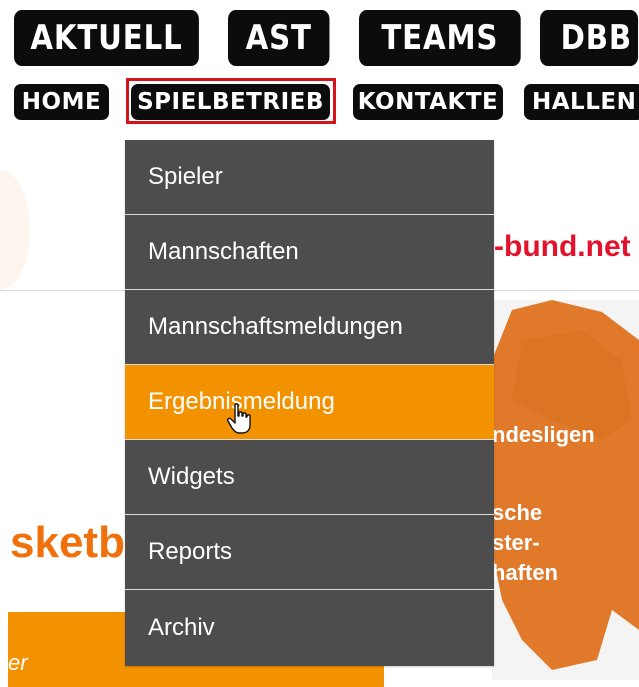 The width and height of the screenshot is (639, 687). What do you see at coordinates (525, 572) in the screenshot?
I see `map-label-line3: haften` at bounding box center [525, 572].